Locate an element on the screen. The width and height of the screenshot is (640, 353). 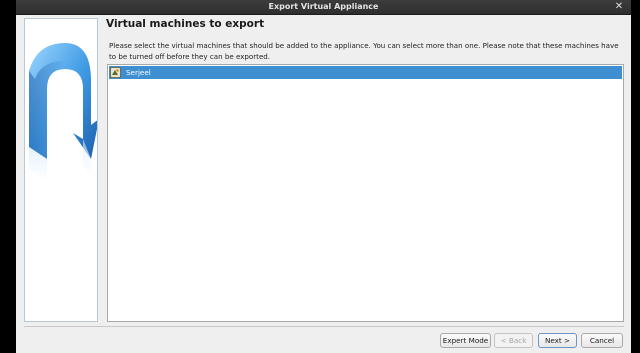
button-separator is located at coordinates (324, 326).